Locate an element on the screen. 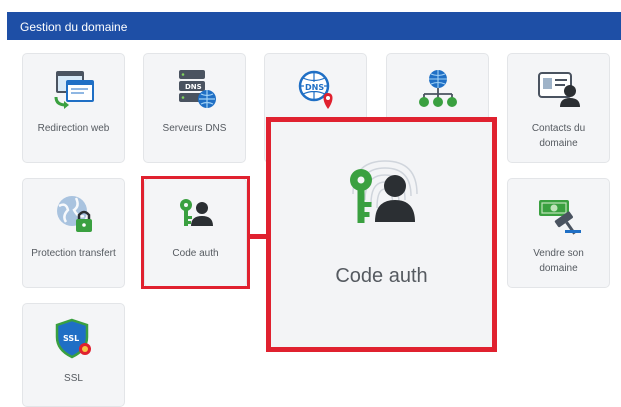 The image size is (621, 407). globe-lock-icon is located at coordinates (74, 214).